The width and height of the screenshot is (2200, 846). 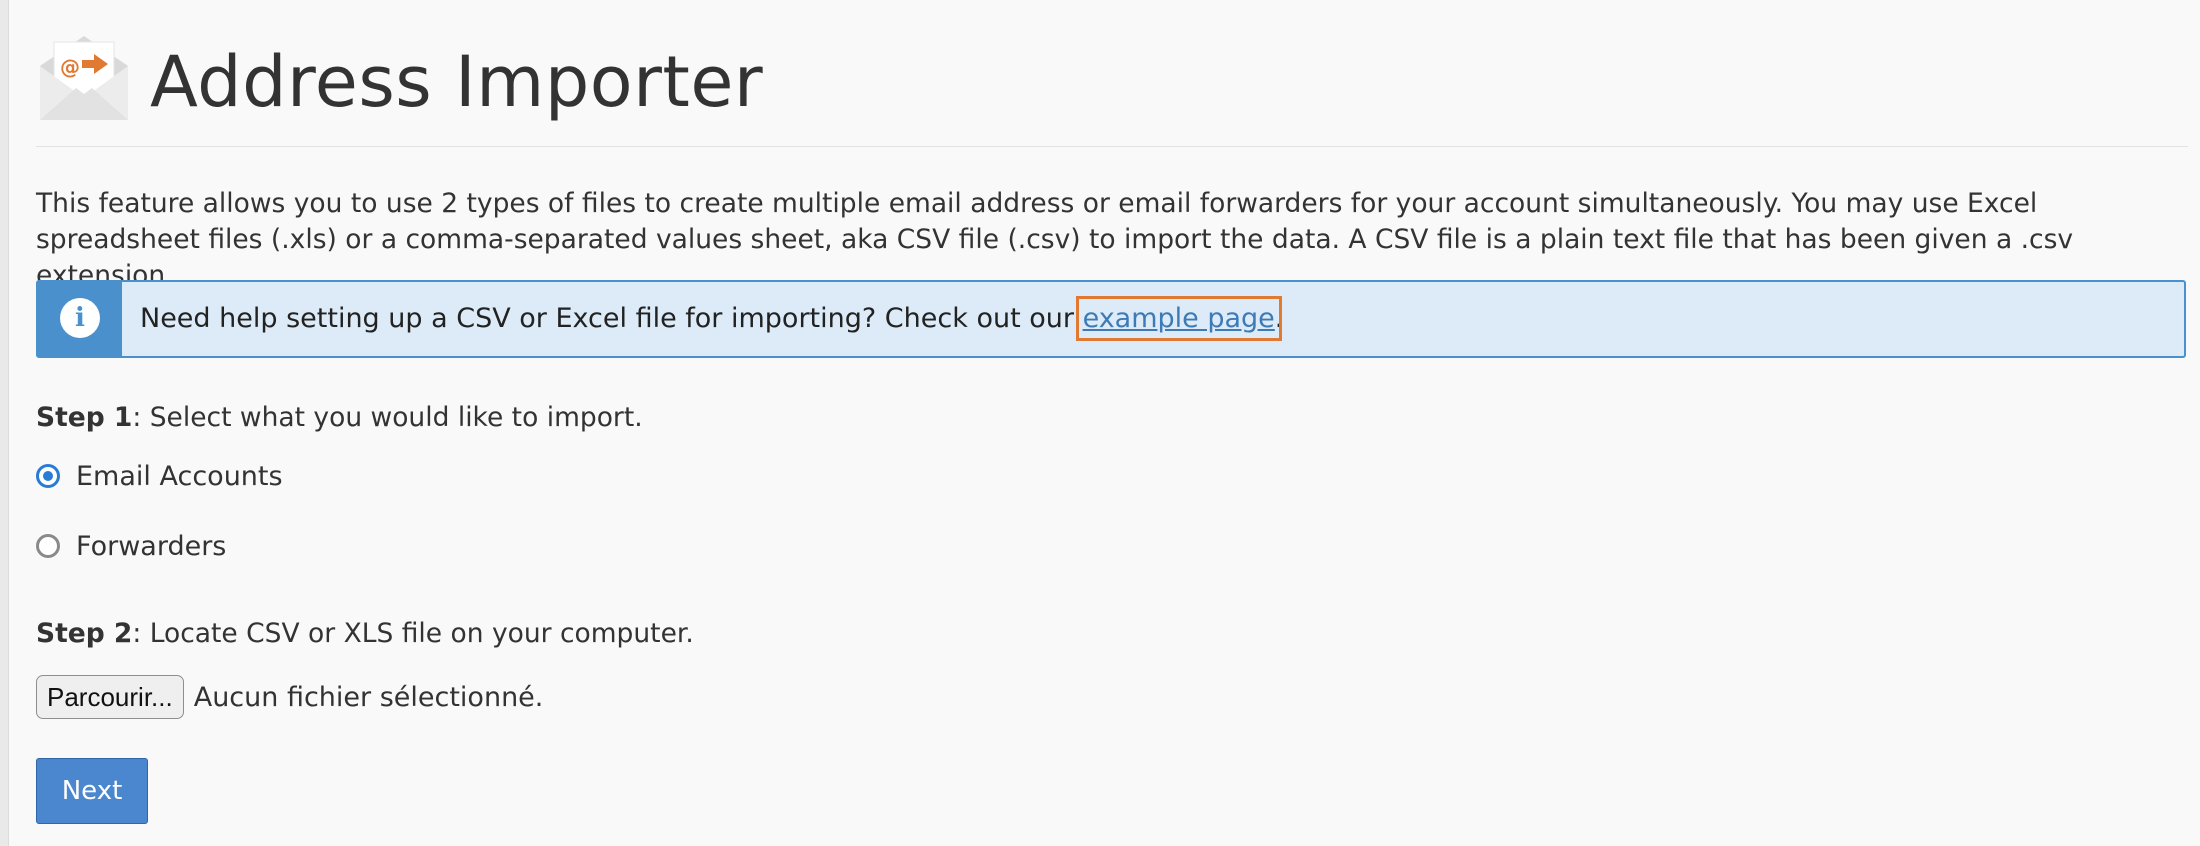 I want to click on callout-icon-area: i, so click(x=80, y=319).